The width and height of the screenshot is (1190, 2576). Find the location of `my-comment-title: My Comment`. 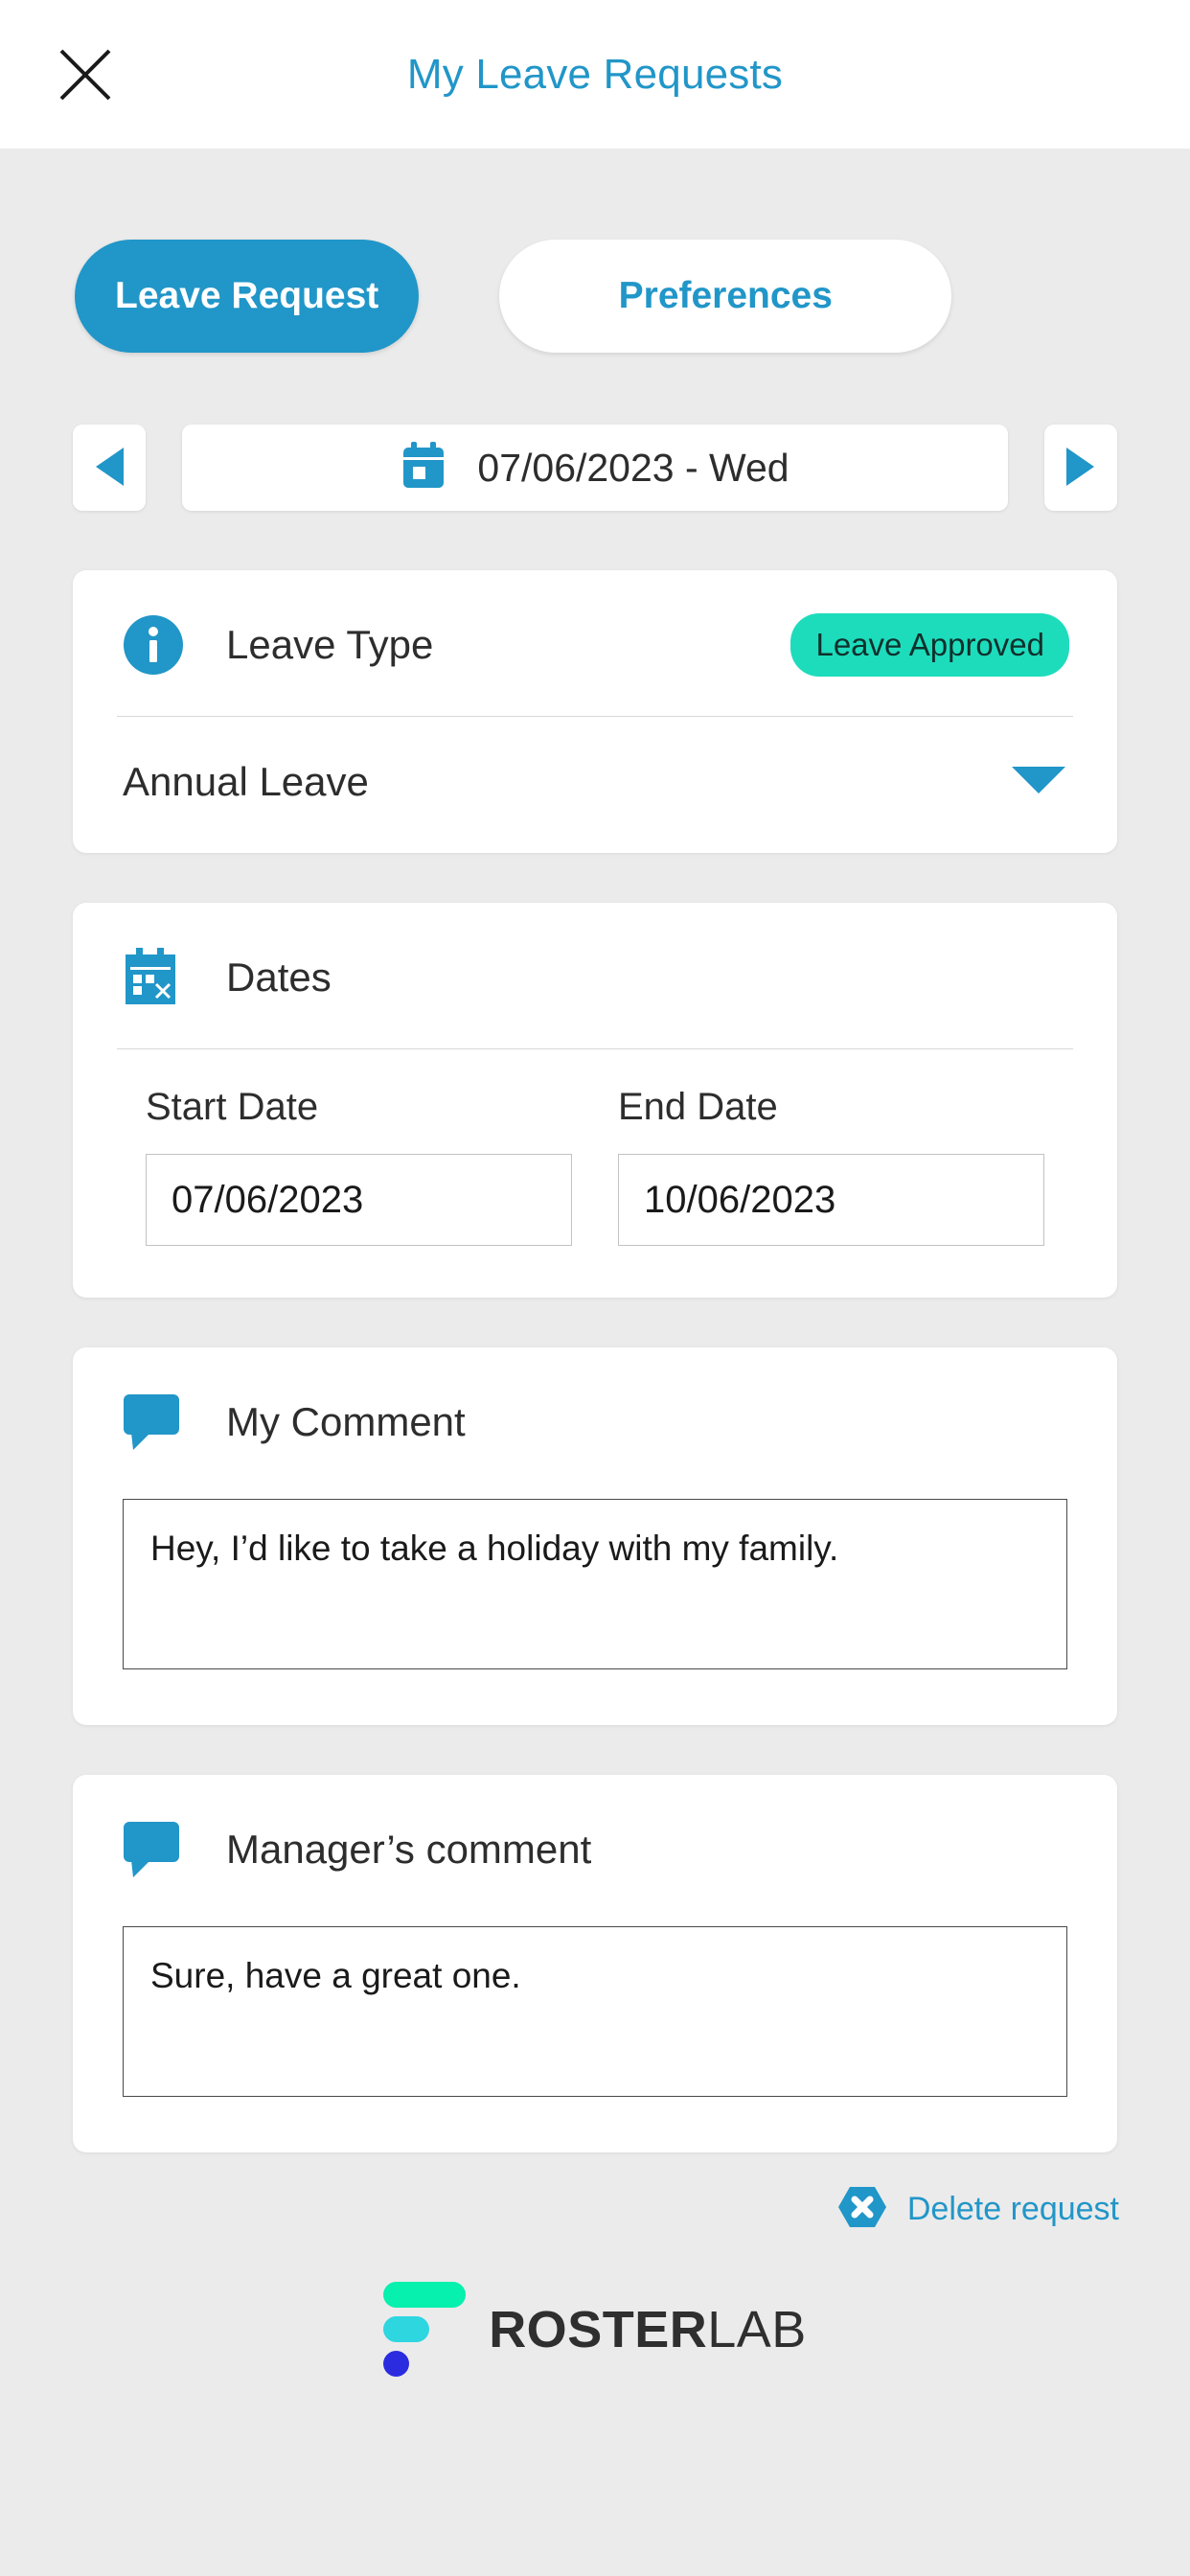

my-comment-title: My Comment is located at coordinates (346, 1421).